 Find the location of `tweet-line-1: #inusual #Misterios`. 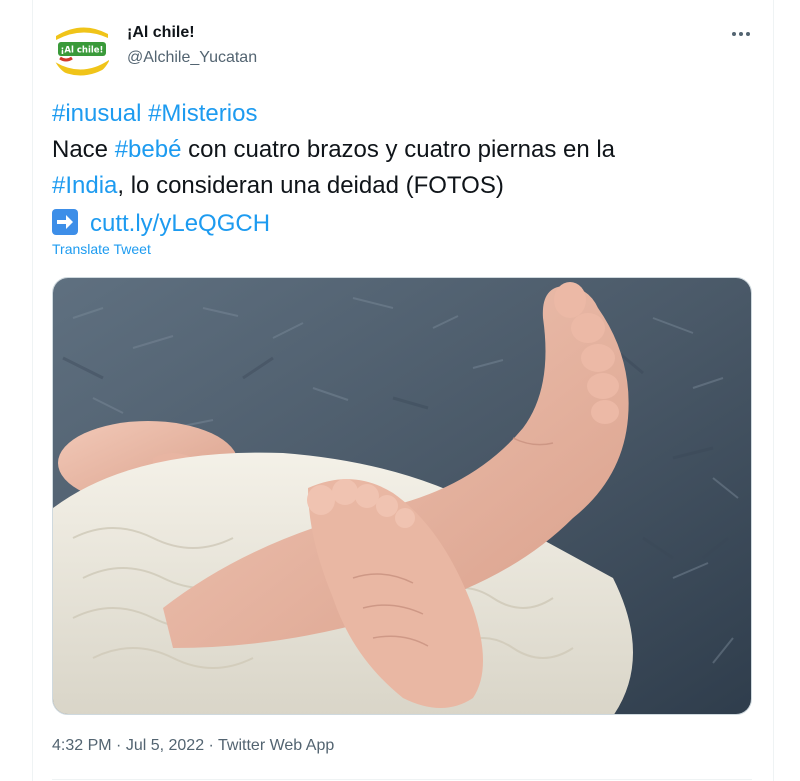

tweet-line-1: #inusual #Misterios is located at coordinates (402, 114).